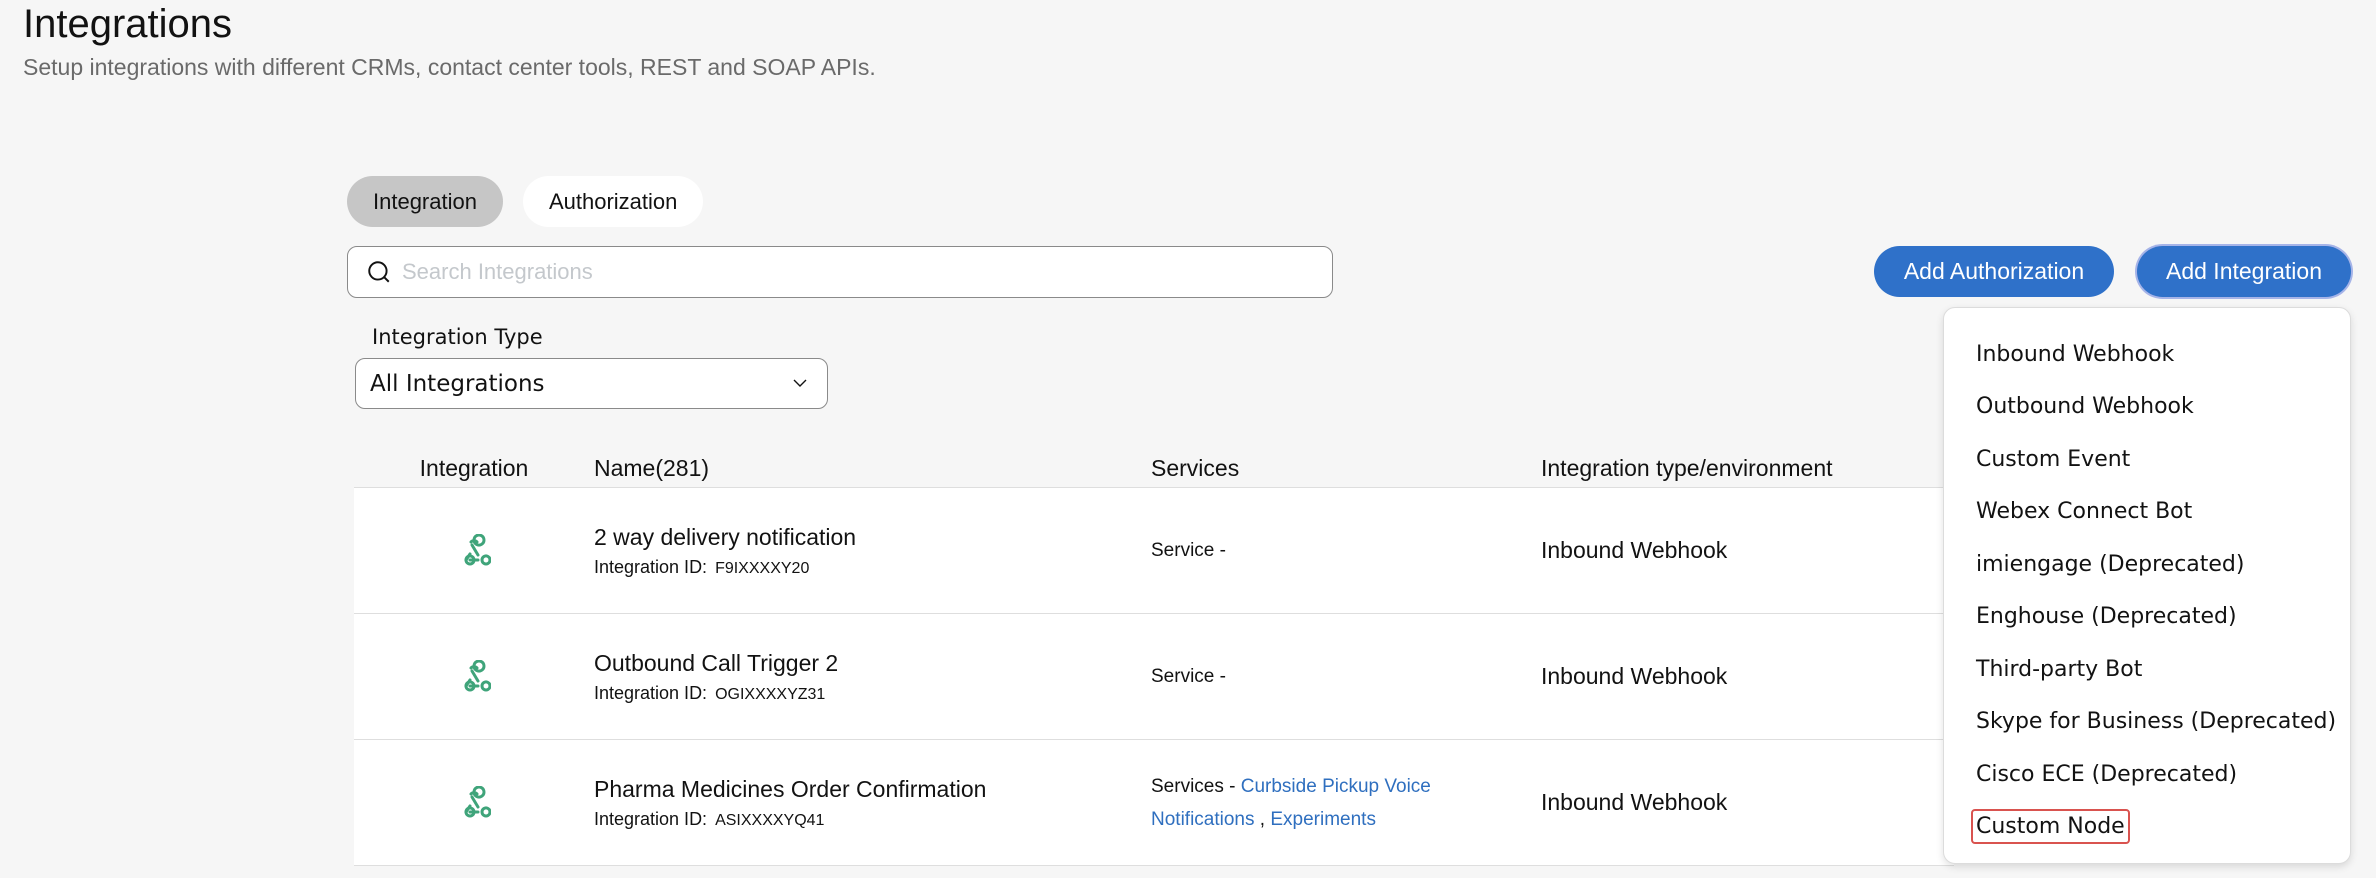  I want to click on service-link: Experiments, so click(1323, 819).